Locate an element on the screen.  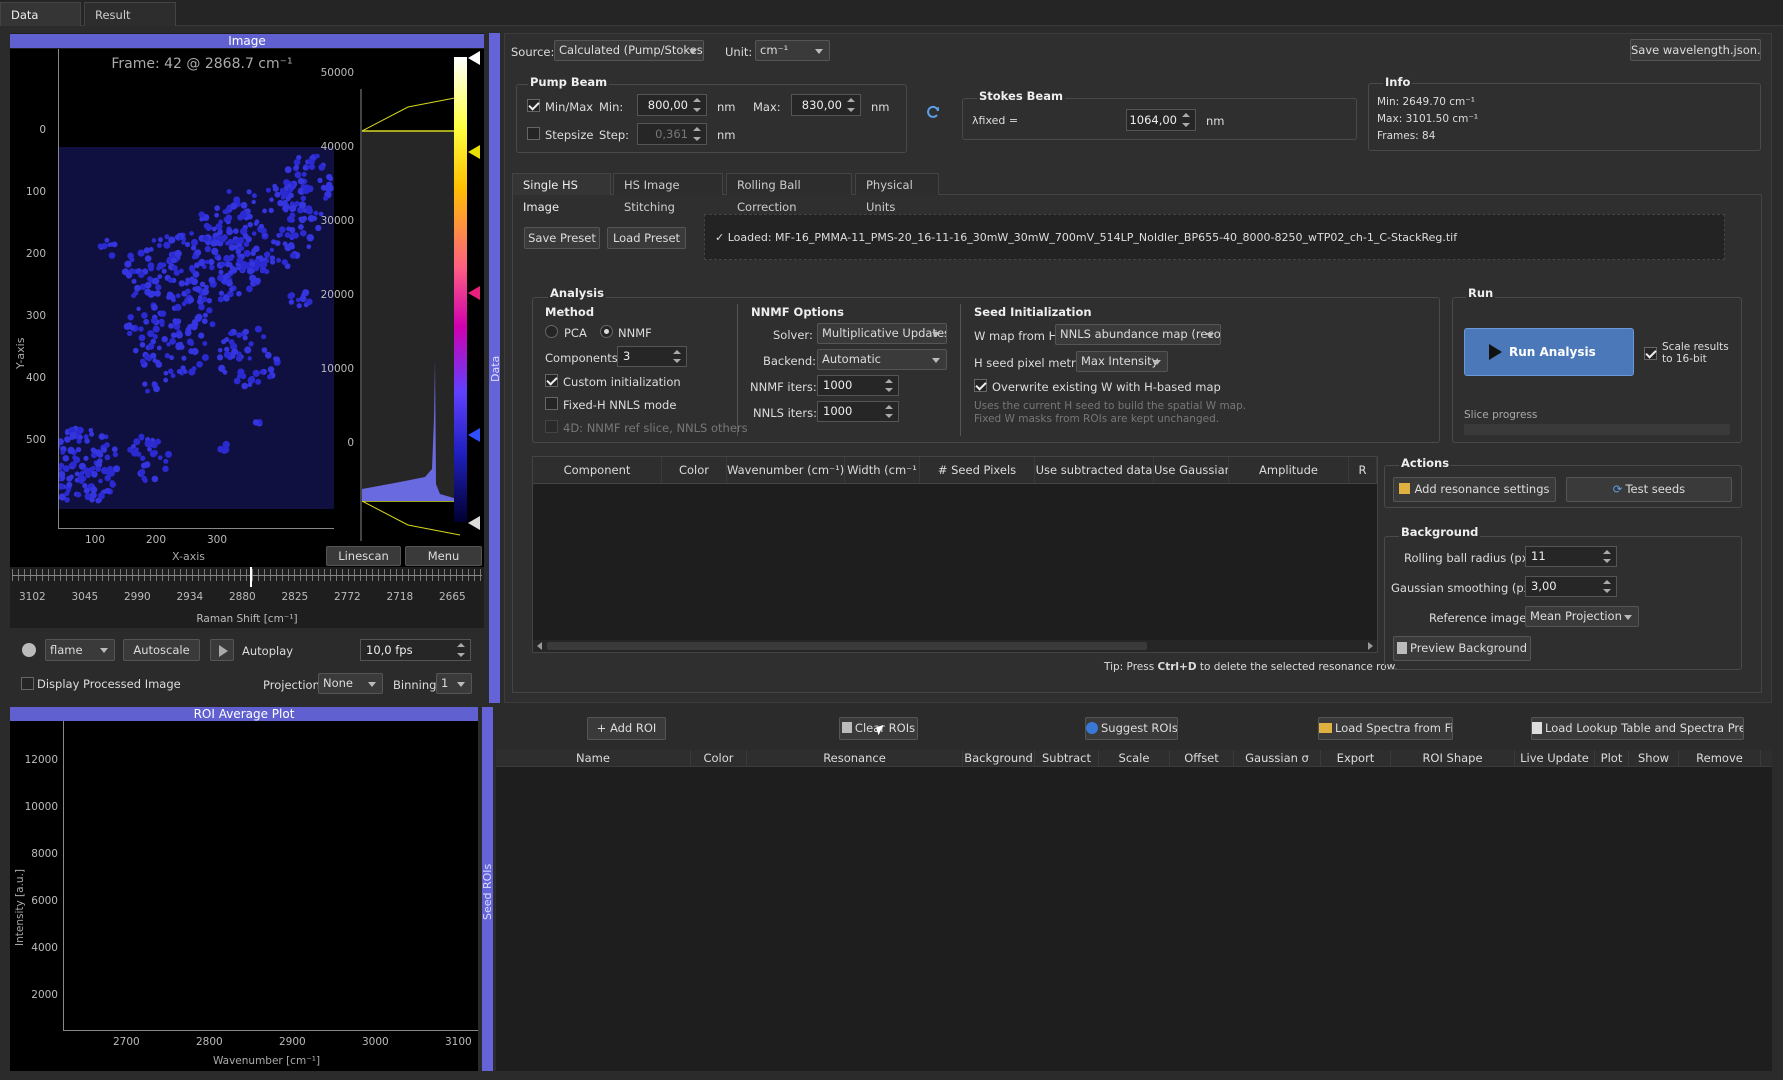
help-icon is located at coordinates (1092, 728).